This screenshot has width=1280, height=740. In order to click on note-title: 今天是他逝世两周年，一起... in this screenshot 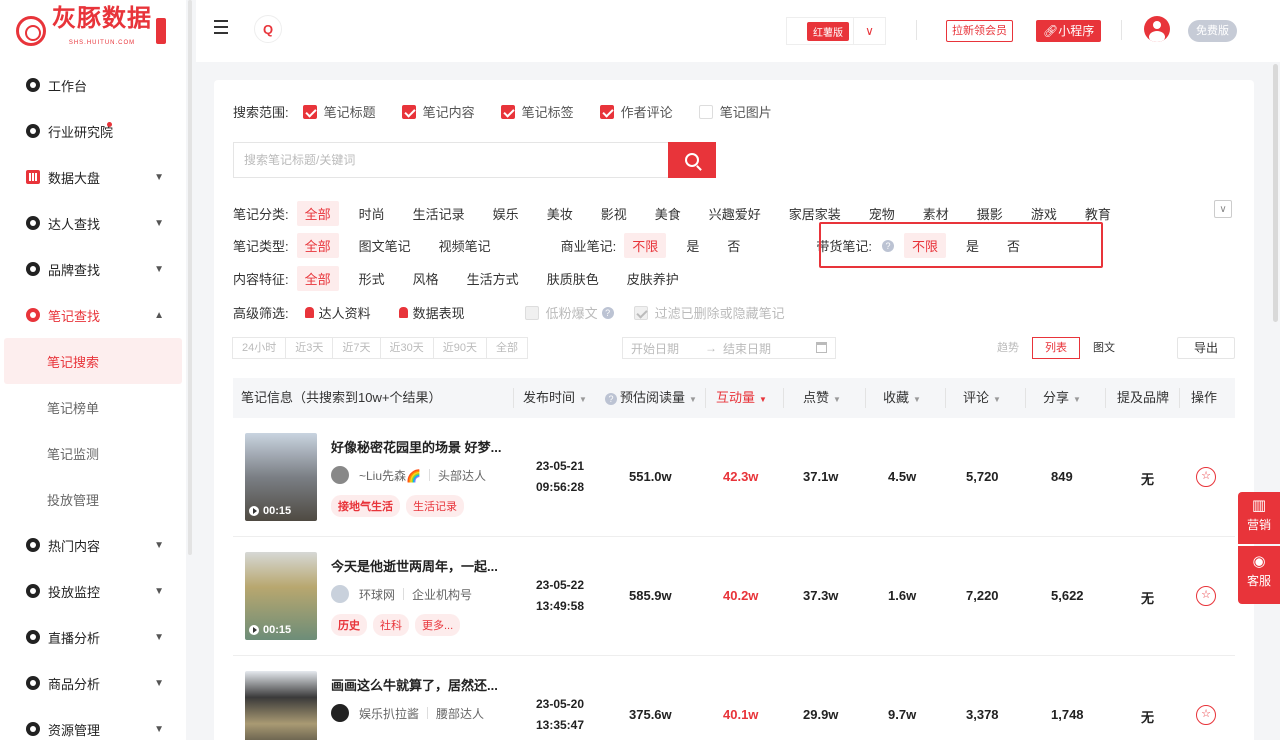, I will do `click(414, 565)`.